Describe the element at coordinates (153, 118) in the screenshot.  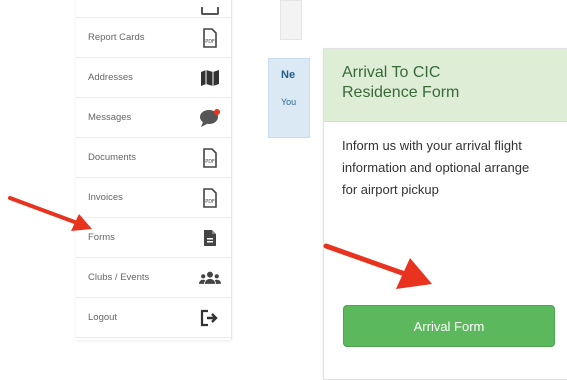
I see `sidebar-item-messages: Messages` at that location.